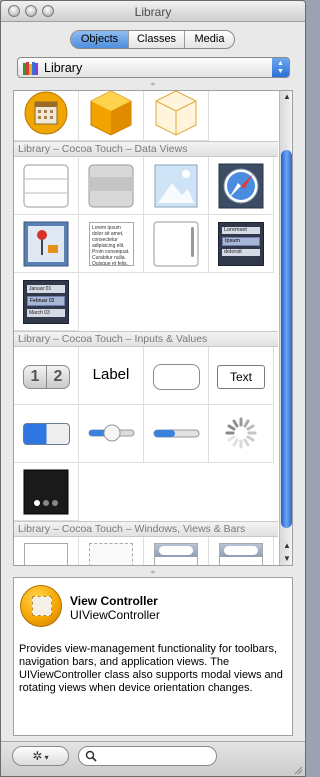 The height and width of the screenshot is (777, 320). I want to click on window-title: Library, so click(153, 12).